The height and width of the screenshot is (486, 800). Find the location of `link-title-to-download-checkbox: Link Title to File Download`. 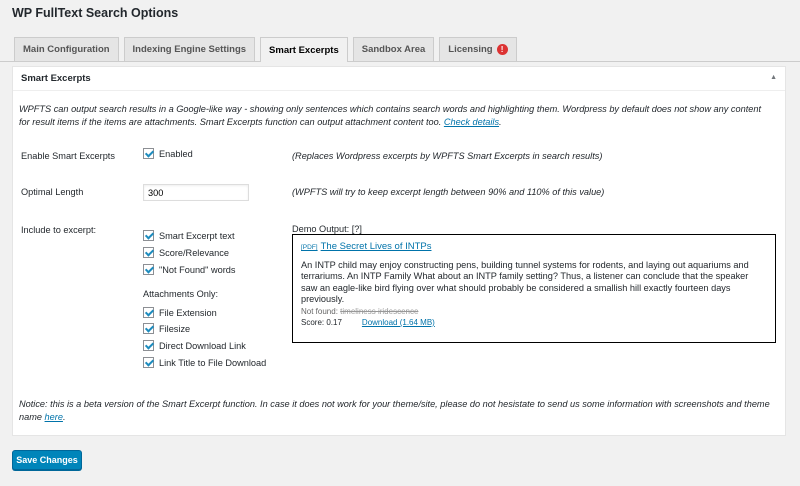

link-title-to-download-checkbox: Link Title to File Download is located at coordinates (204, 362).